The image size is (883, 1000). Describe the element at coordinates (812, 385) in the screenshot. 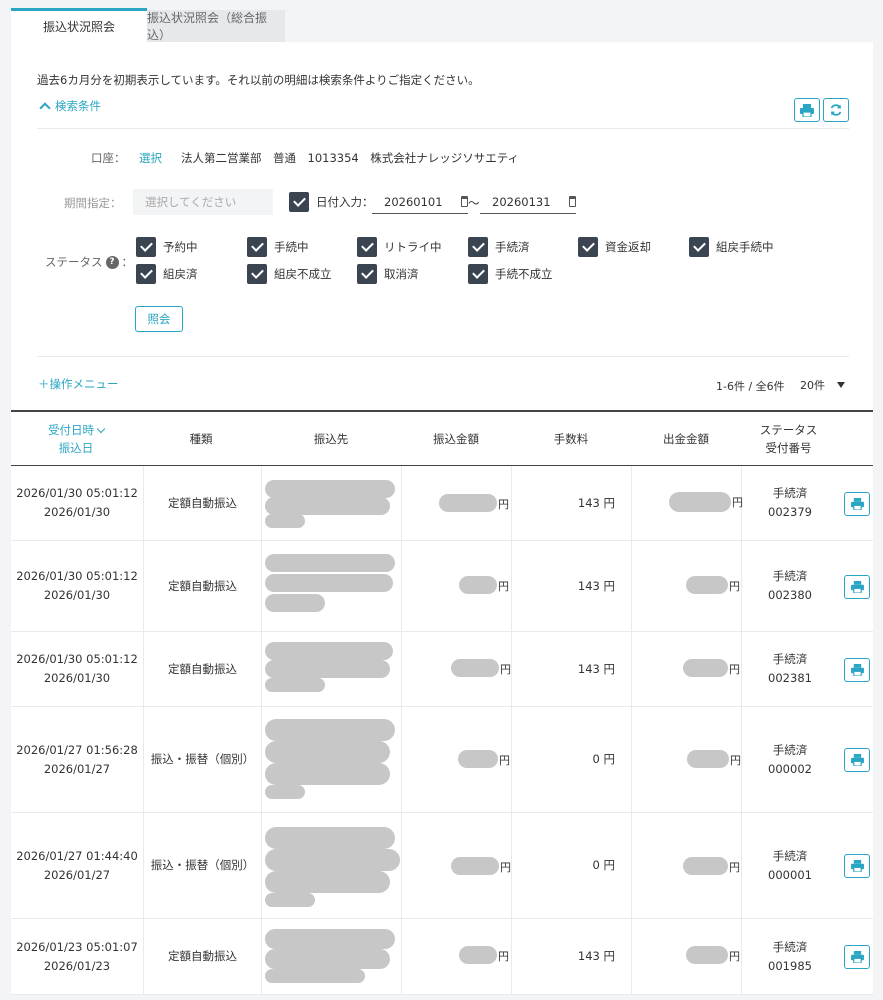

I see `per-page-value: 20件` at that location.